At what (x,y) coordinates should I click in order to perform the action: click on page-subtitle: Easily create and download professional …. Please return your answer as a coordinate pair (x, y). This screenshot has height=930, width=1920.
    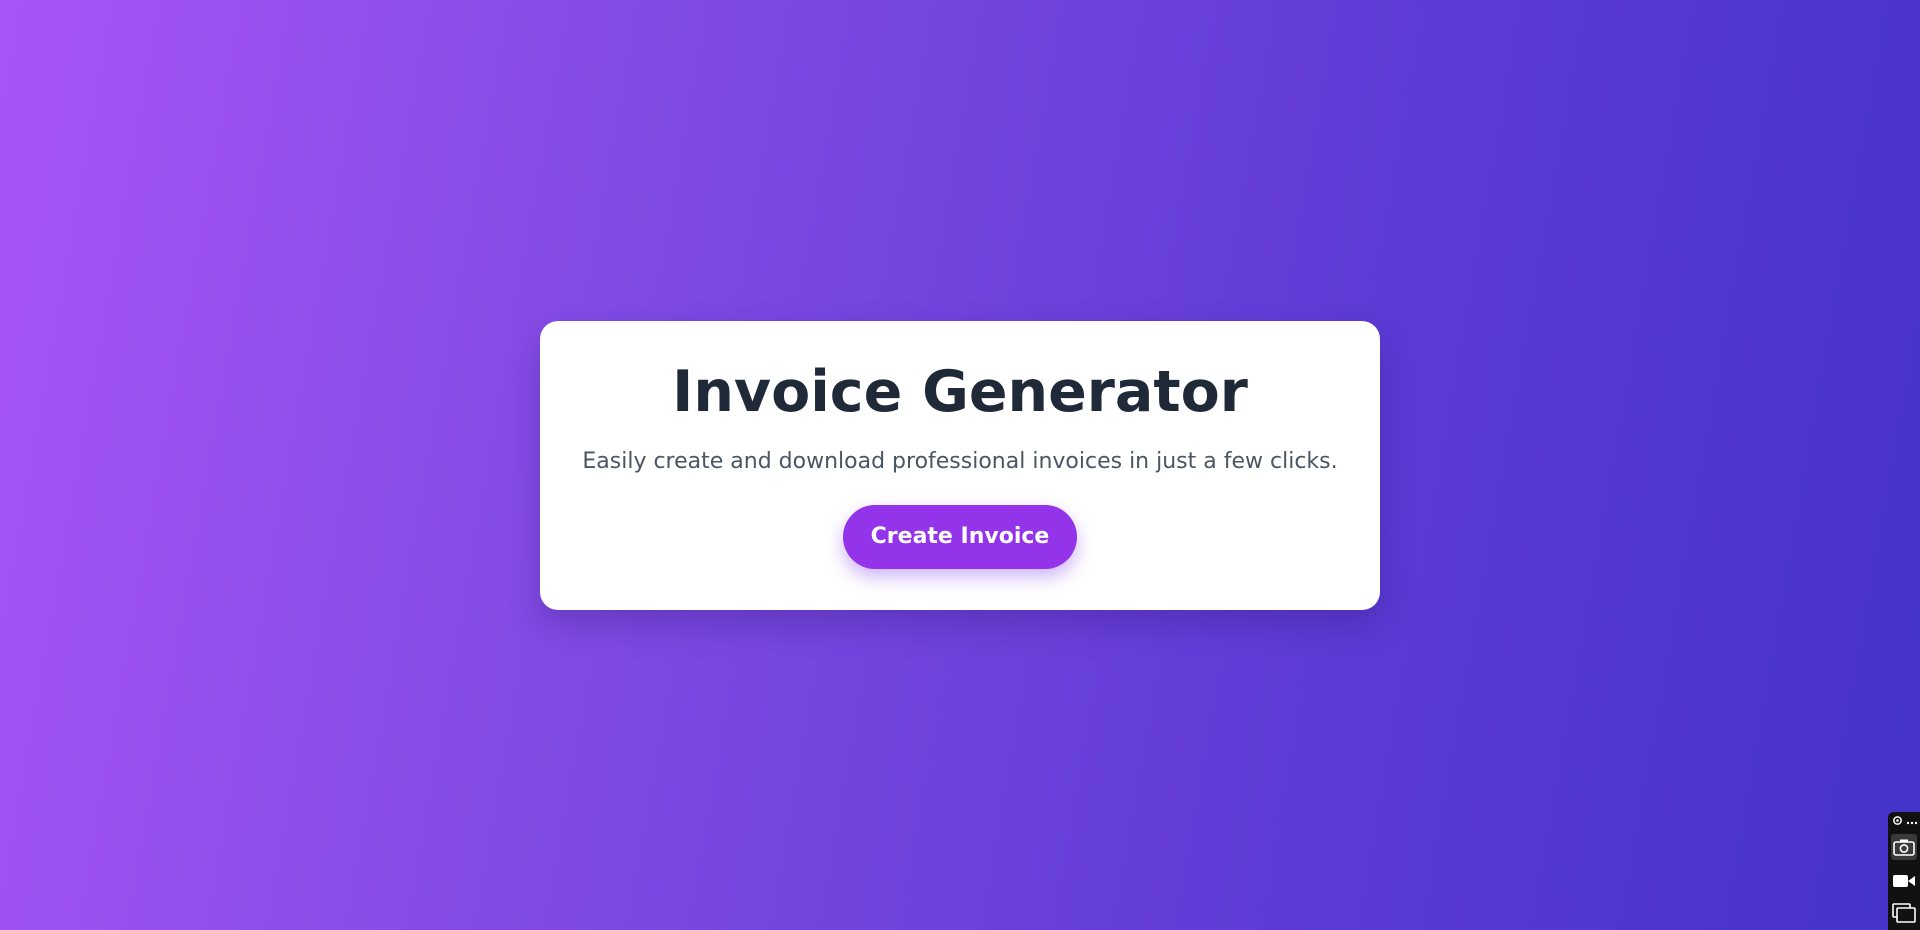
    Looking at the image, I should click on (960, 461).